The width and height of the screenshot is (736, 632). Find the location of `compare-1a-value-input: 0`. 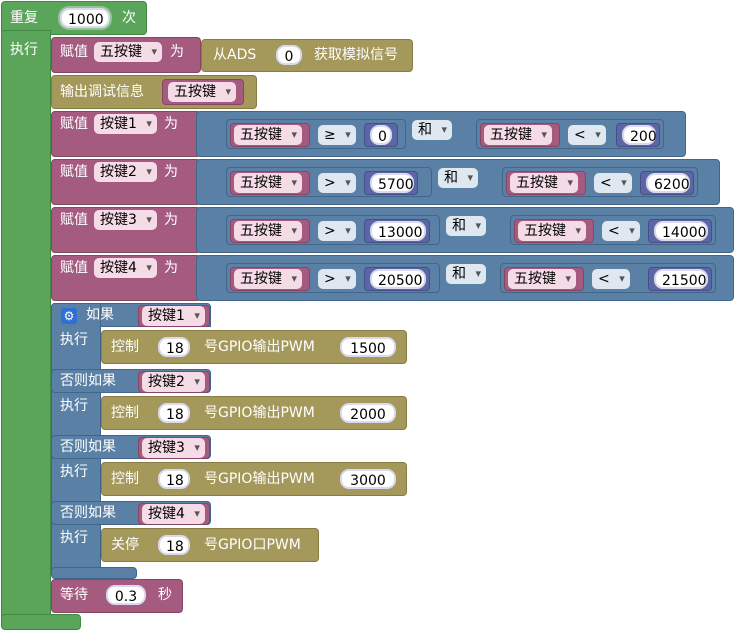

compare-1a-value-input: 0 is located at coordinates (381, 135).